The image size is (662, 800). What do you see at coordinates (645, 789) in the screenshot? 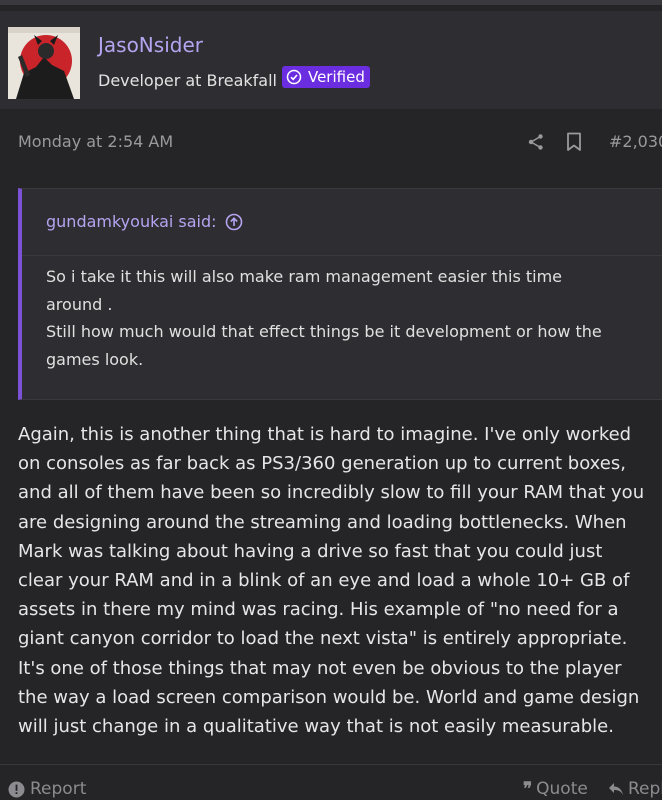
I see `reply-label: Reply` at bounding box center [645, 789].